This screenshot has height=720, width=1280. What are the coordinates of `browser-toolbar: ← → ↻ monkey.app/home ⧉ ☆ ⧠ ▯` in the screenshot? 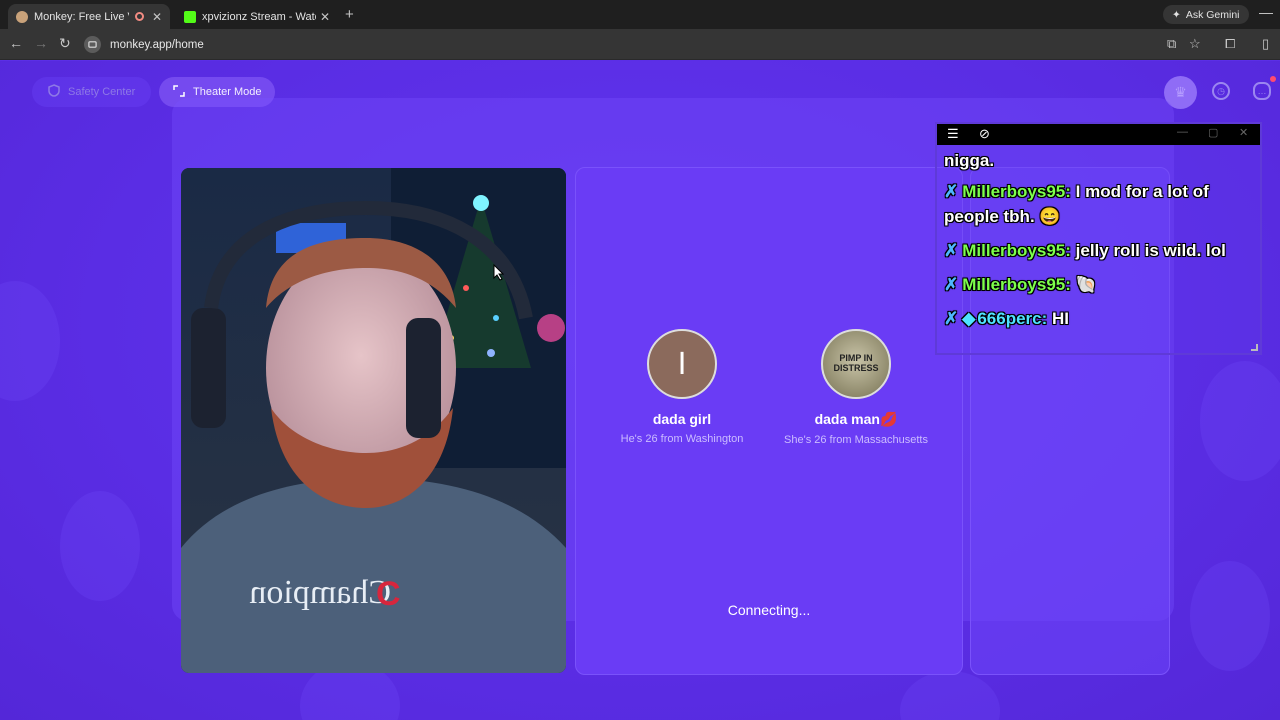 It's located at (640, 44).